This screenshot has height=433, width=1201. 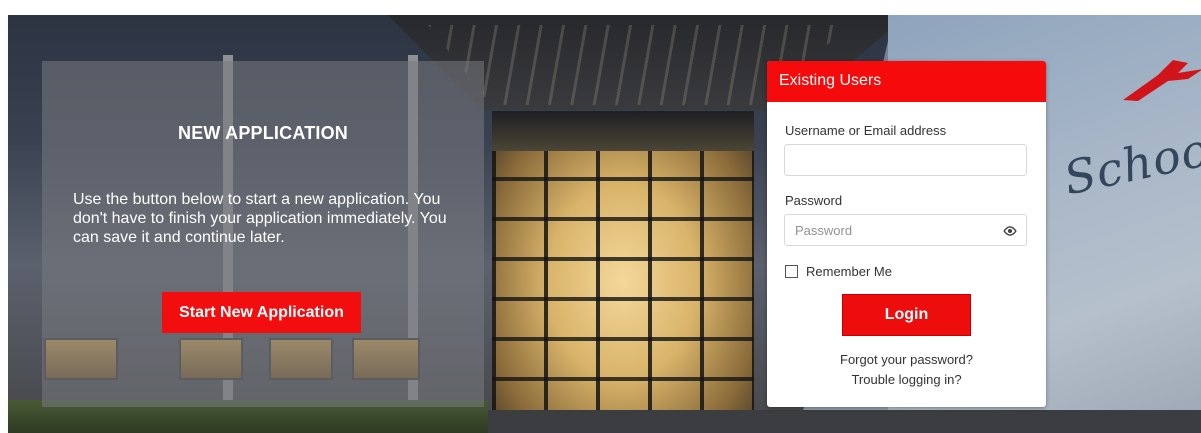 I want to click on login-header-title: Existing Users, so click(x=830, y=80).